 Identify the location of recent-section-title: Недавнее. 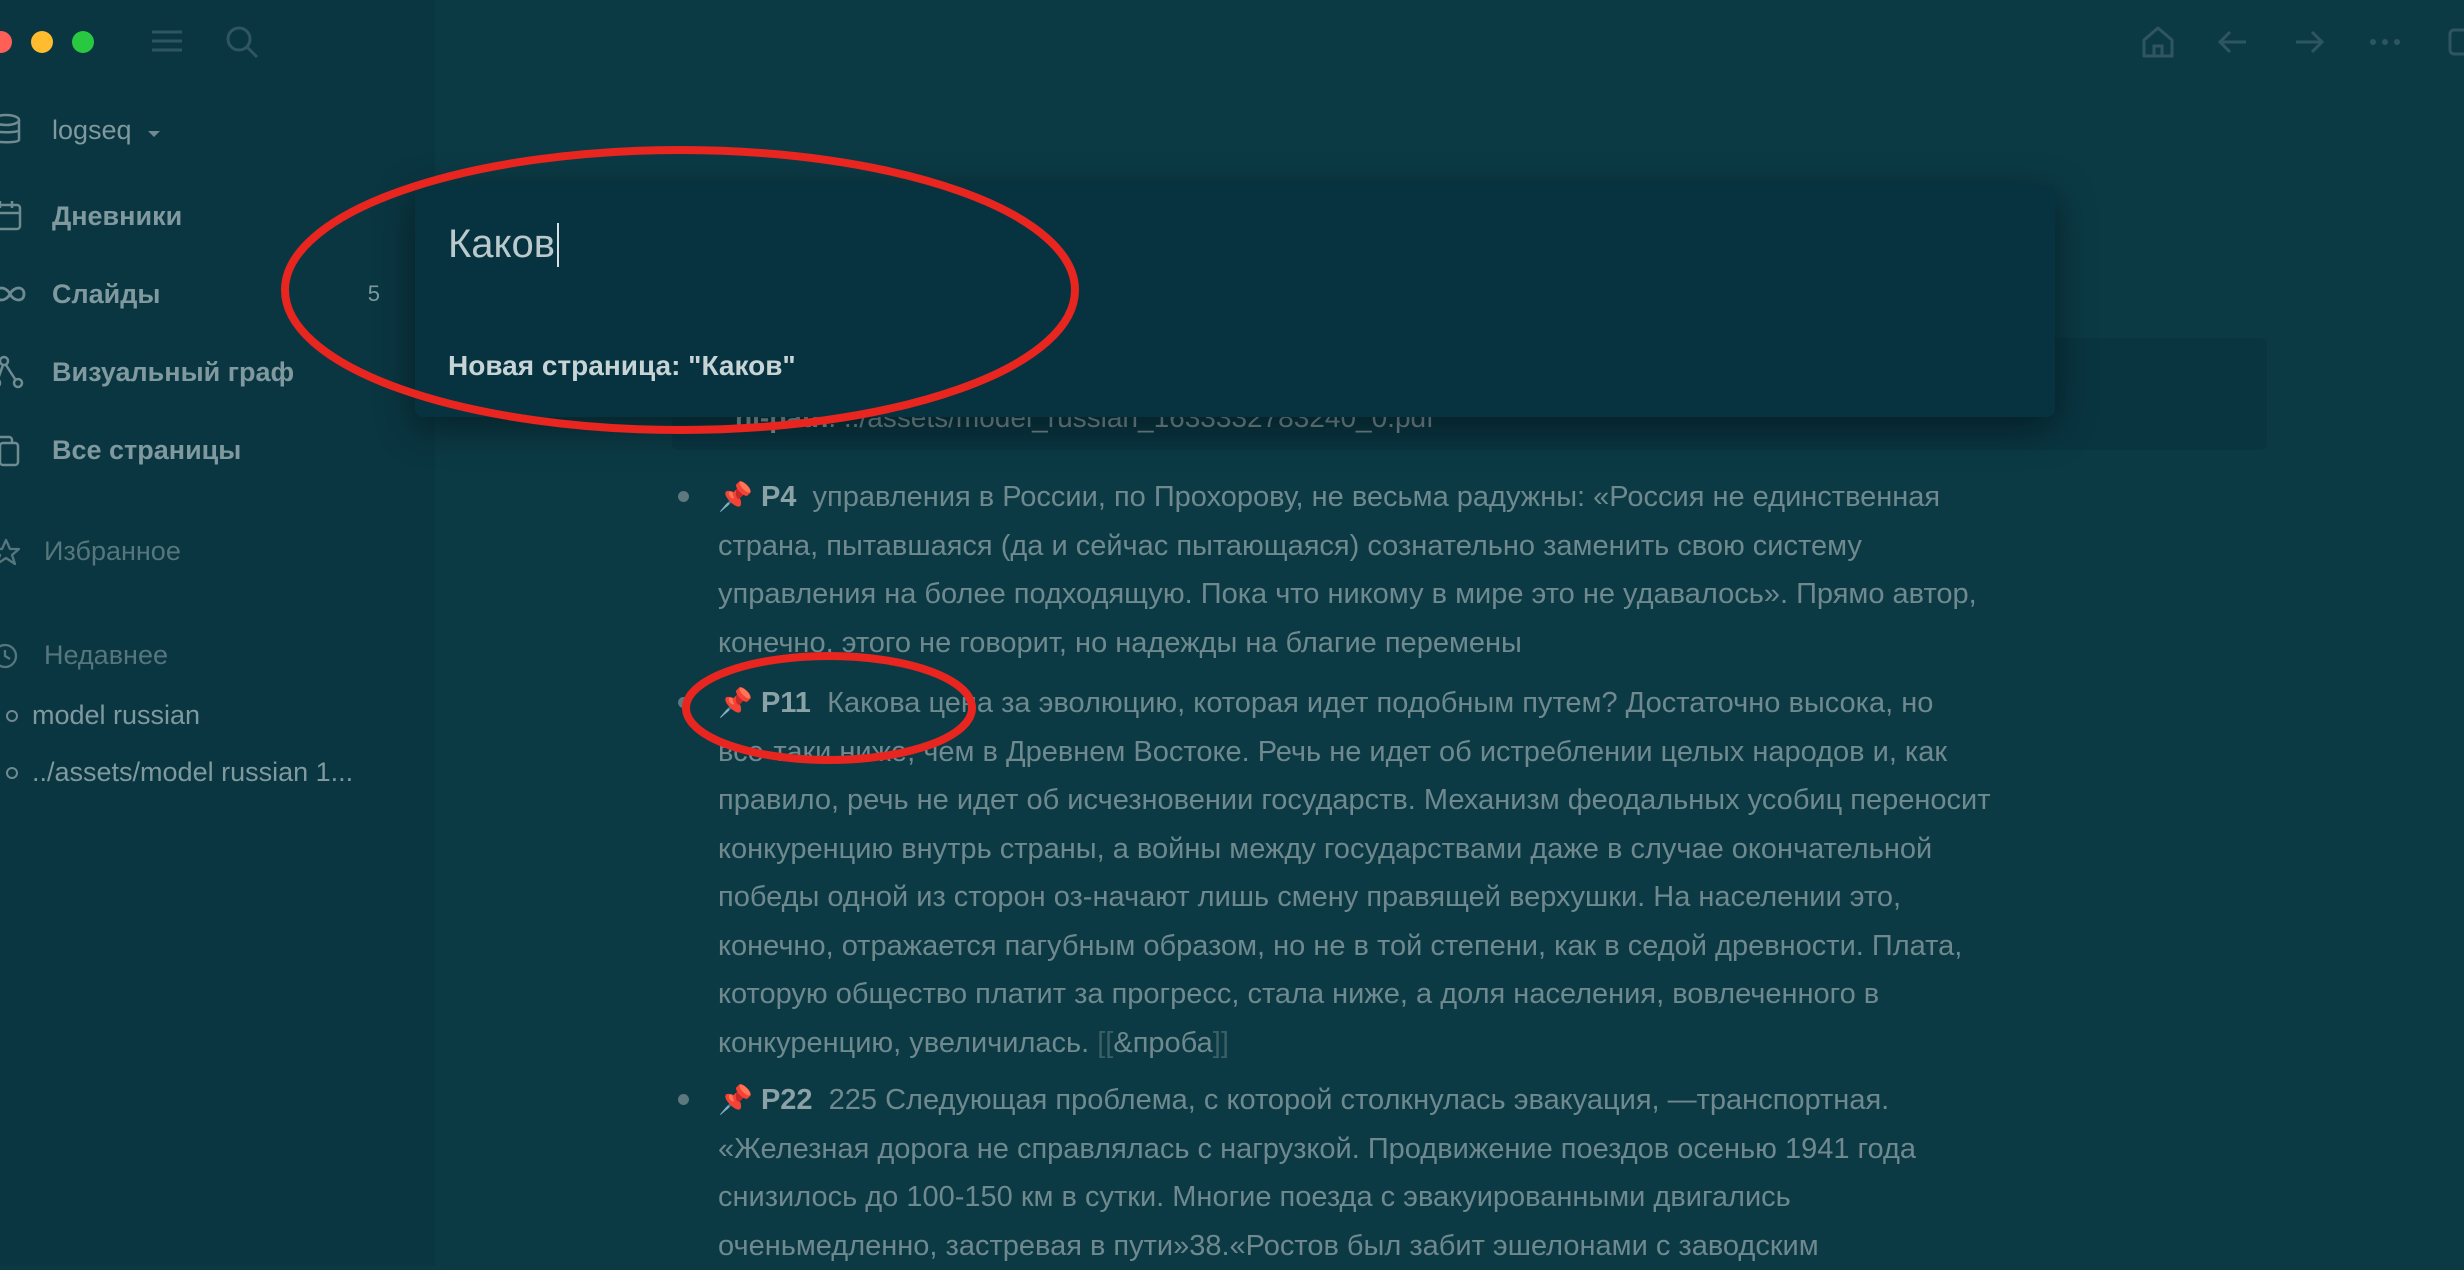
(84, 655).